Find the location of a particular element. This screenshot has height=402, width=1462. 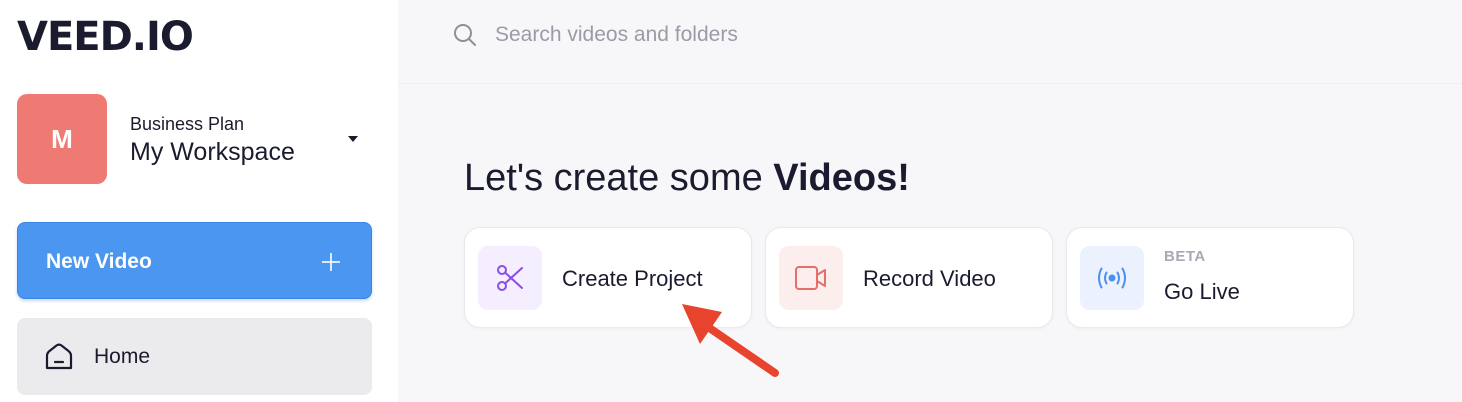

search-icon is located at coordinates (465, 35).